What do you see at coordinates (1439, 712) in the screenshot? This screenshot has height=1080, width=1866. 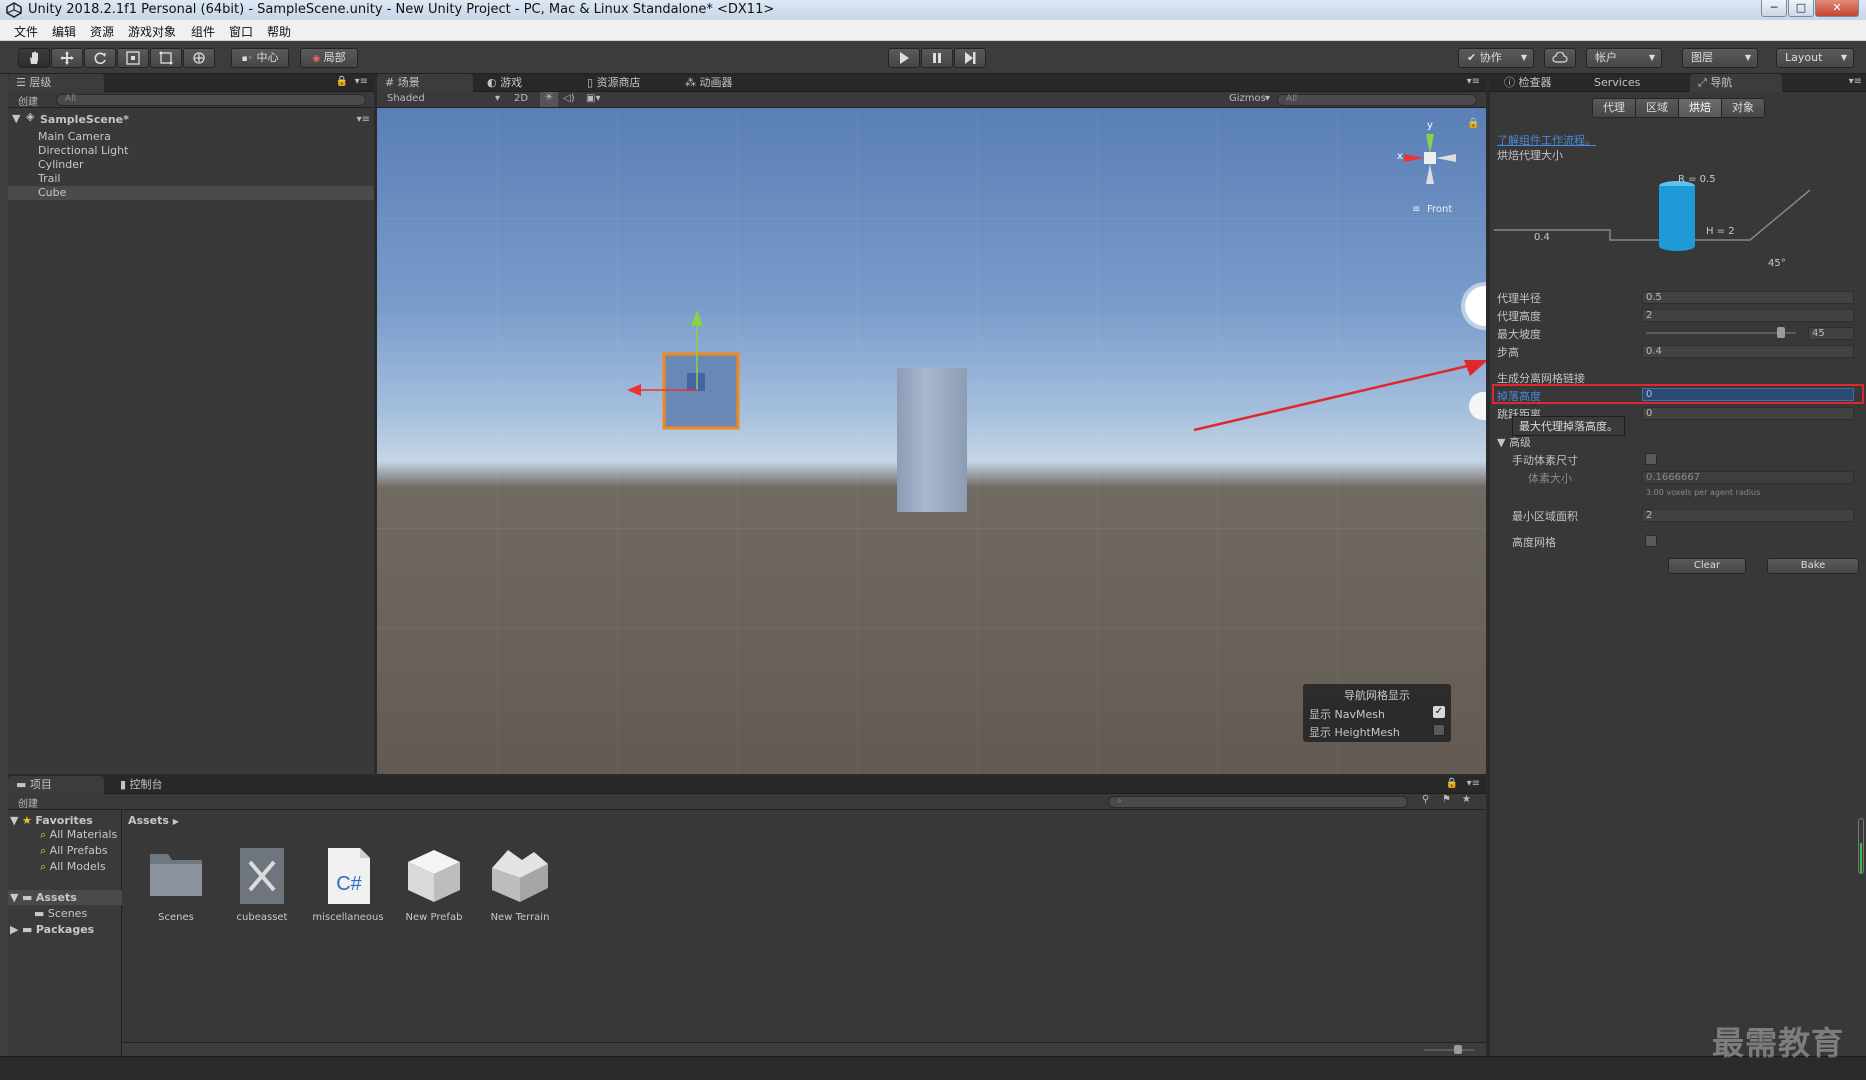 I see `show-navmesh-checkbox: ✓` at bounding box center [1439, 712].